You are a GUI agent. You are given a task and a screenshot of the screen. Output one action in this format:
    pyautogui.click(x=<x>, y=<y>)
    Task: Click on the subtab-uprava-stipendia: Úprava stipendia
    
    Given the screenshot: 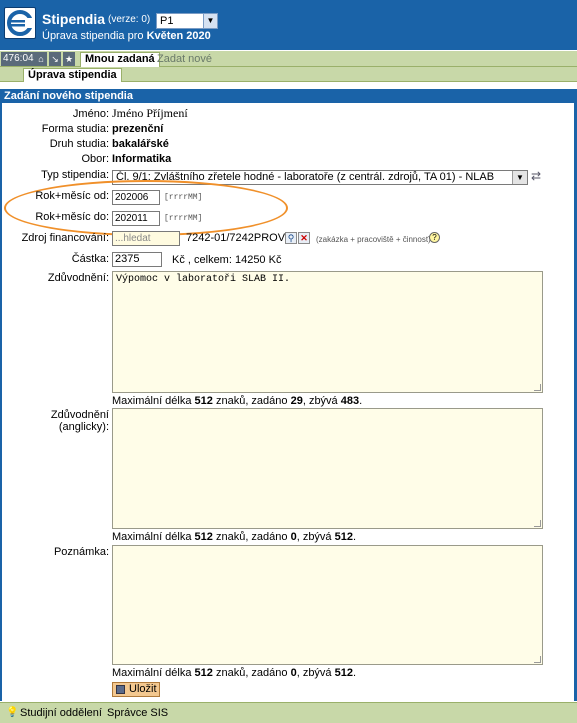 What is the action you would take?
    pyautogui.click(x=72, y=75)
    